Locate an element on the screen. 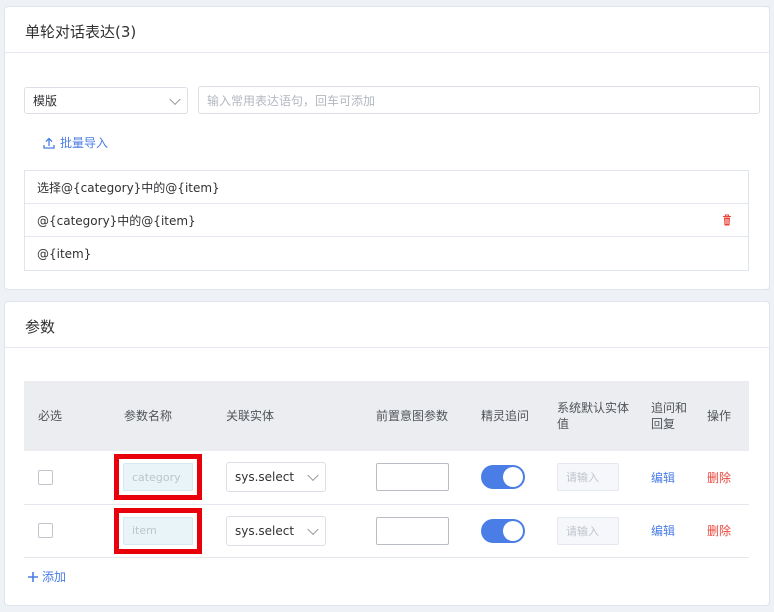 Image resolution: width=774 pixels, height=612 pixels. highlight-box: category is located at coordinates (158, 477).